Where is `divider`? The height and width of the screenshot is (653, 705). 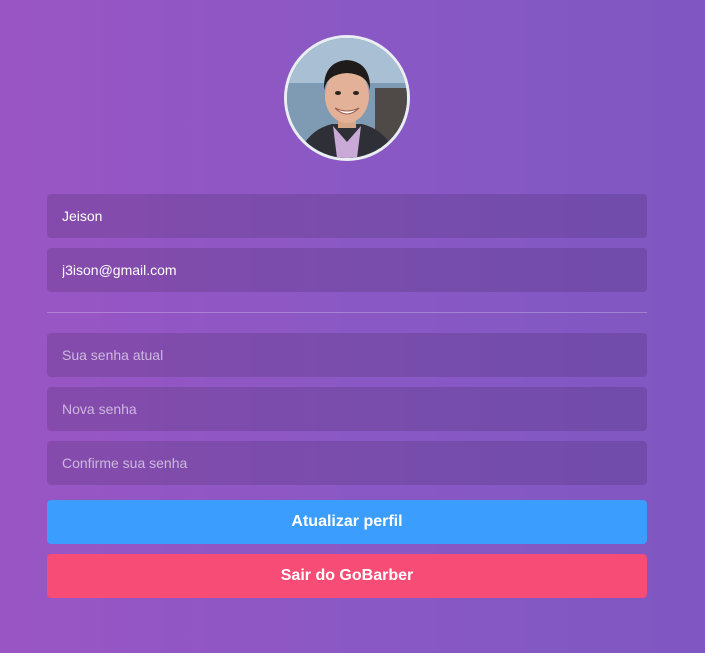
divider is located at coordinates (347, 312).